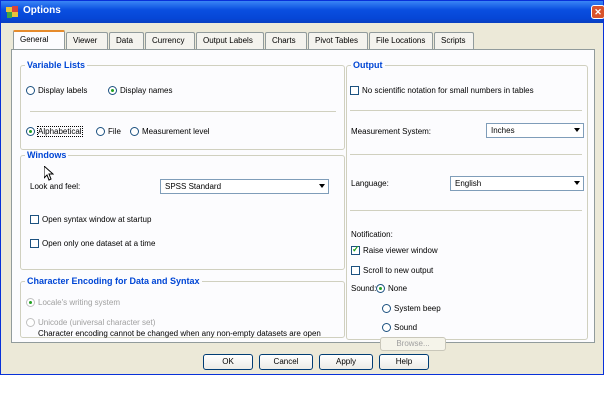  Describe the element at coordinates (355, 271) in the screenshot. I see `scroll-output-checkbox` at that location.